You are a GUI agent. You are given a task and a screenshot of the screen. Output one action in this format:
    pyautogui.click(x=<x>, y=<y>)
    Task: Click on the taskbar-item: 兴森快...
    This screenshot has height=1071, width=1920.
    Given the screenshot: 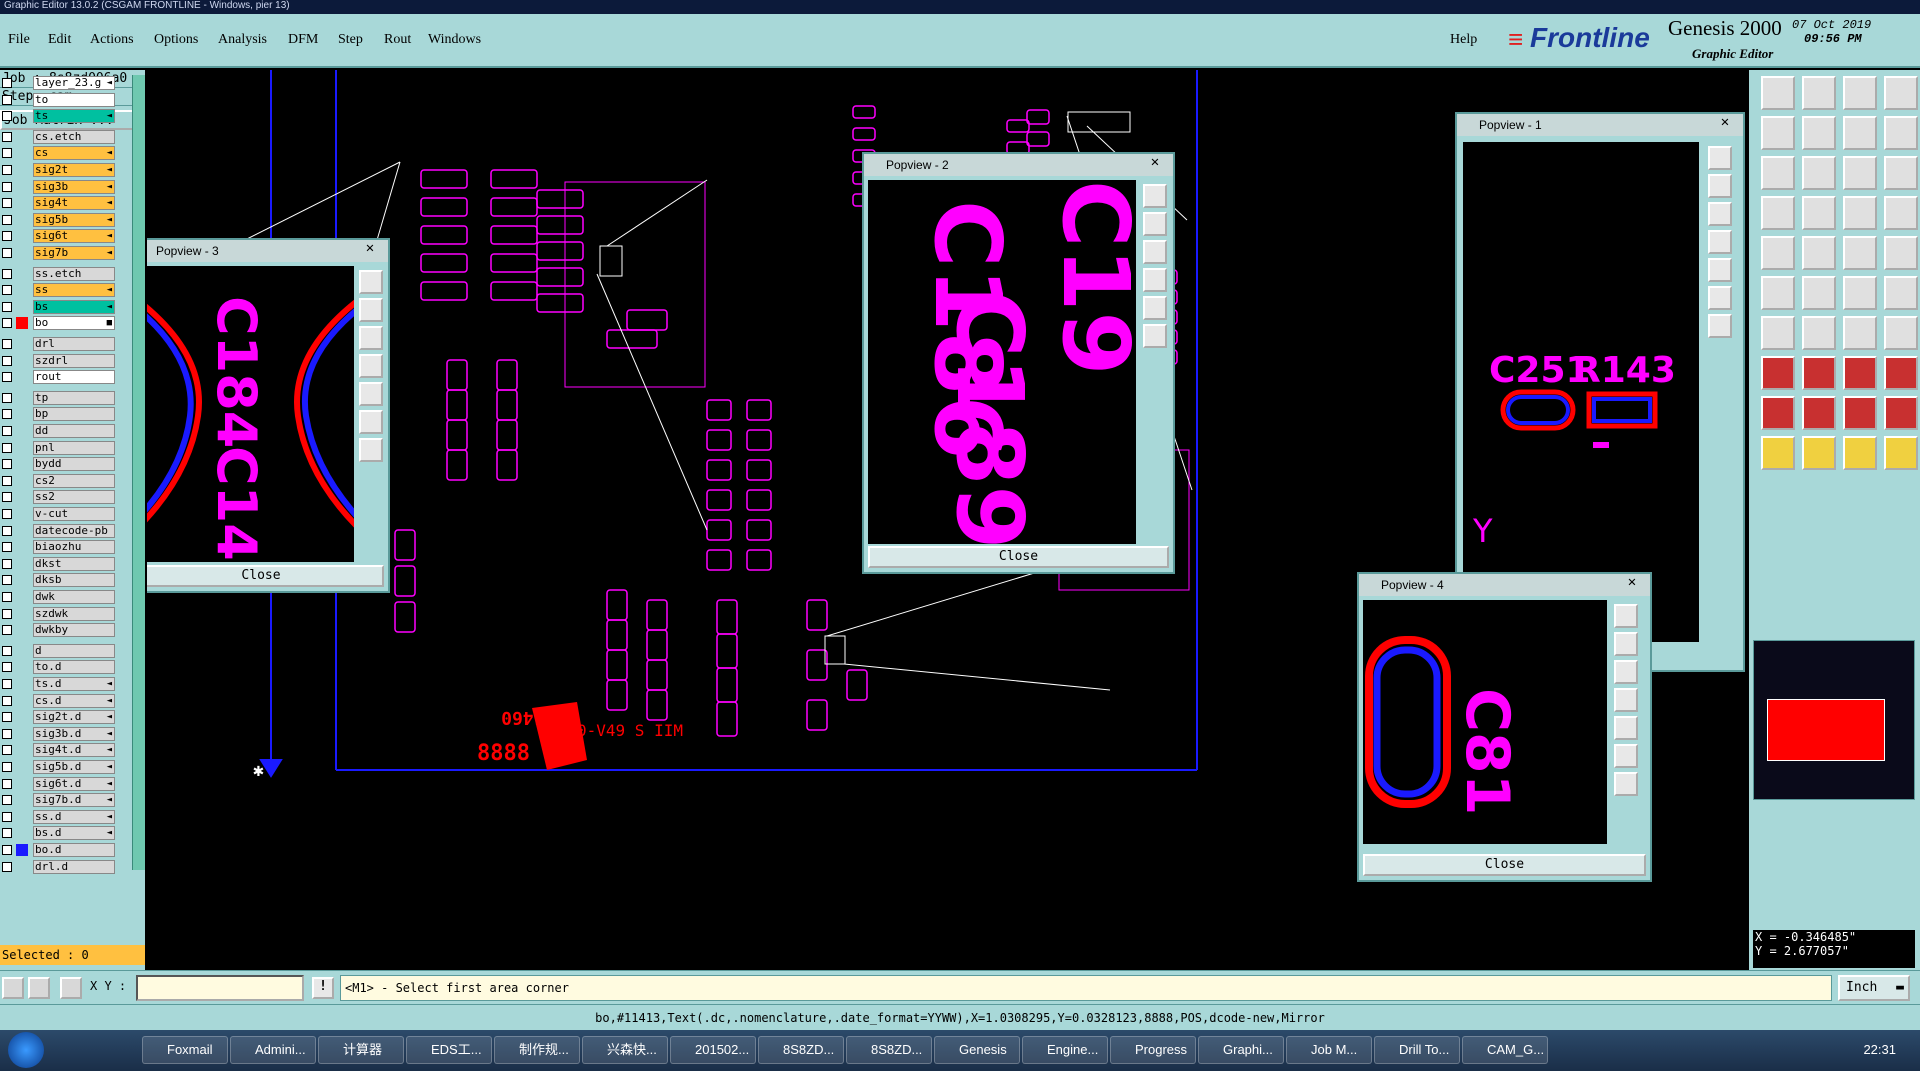 What is the action you would take?
    pyautogui.click(x=625, y=1050)
    